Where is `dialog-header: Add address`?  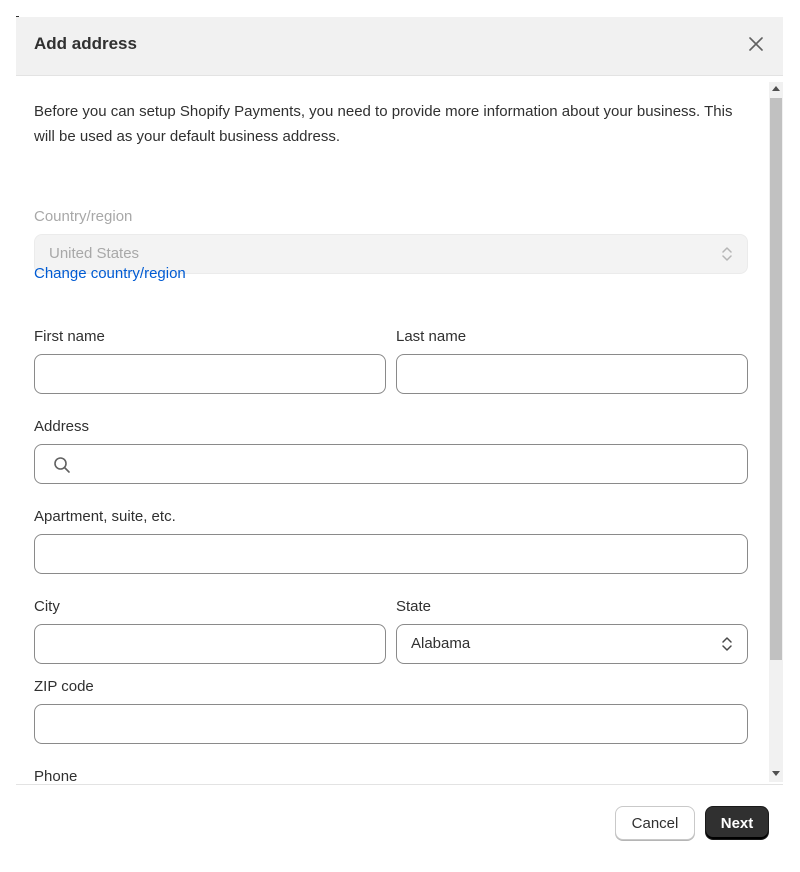
dialog-header: Add address is located at coordinates (399, 46).